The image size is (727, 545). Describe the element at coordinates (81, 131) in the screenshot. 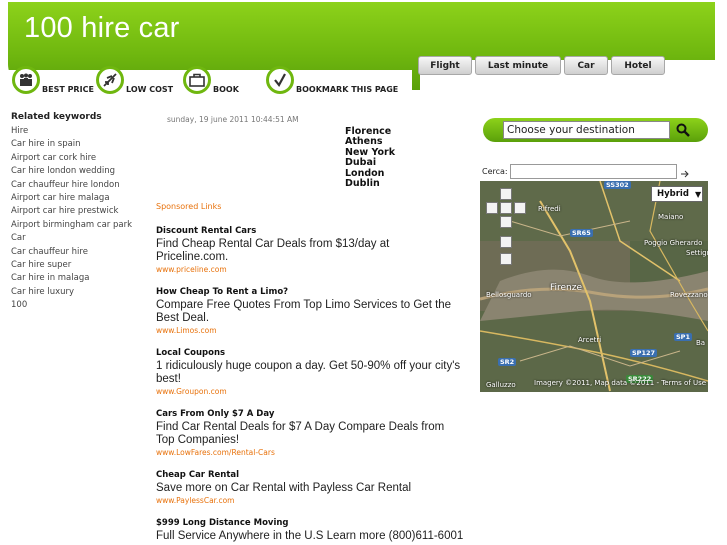

I see `related-link: Hire` at that location.